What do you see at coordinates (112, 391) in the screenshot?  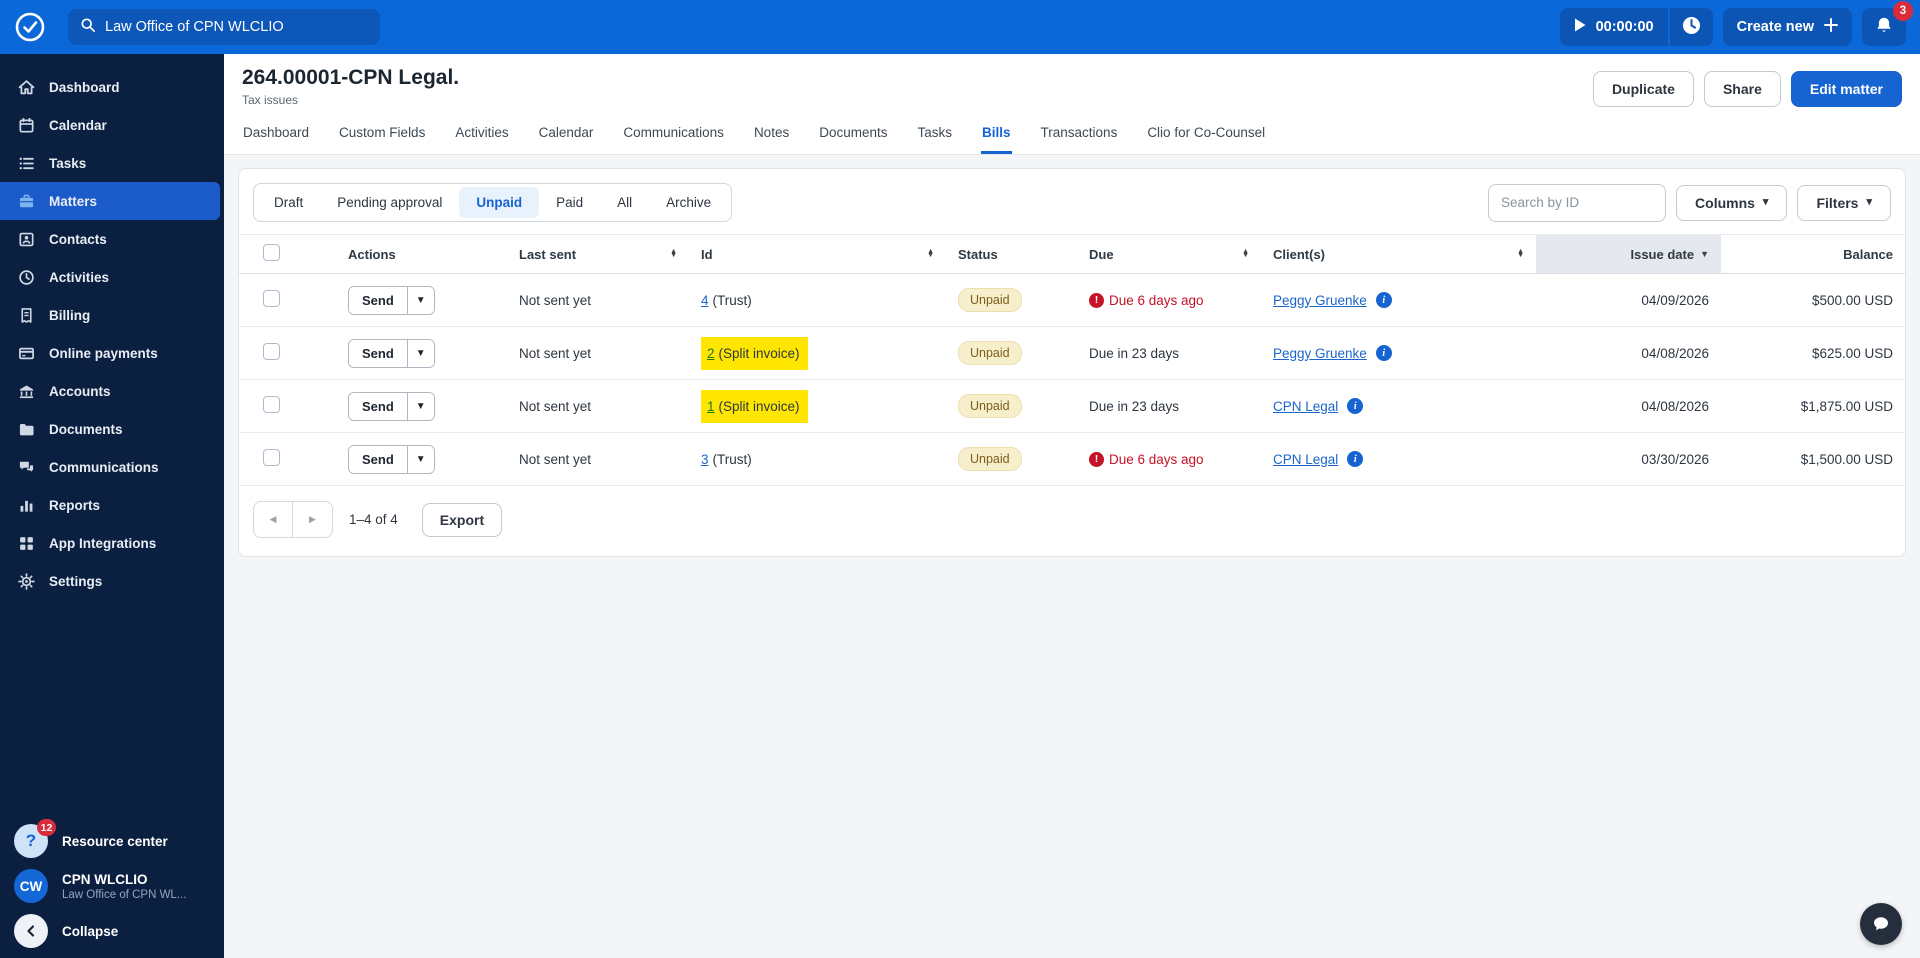 I see `sidebar-item-accounts: Accounts` at bounding box center [112, 391].